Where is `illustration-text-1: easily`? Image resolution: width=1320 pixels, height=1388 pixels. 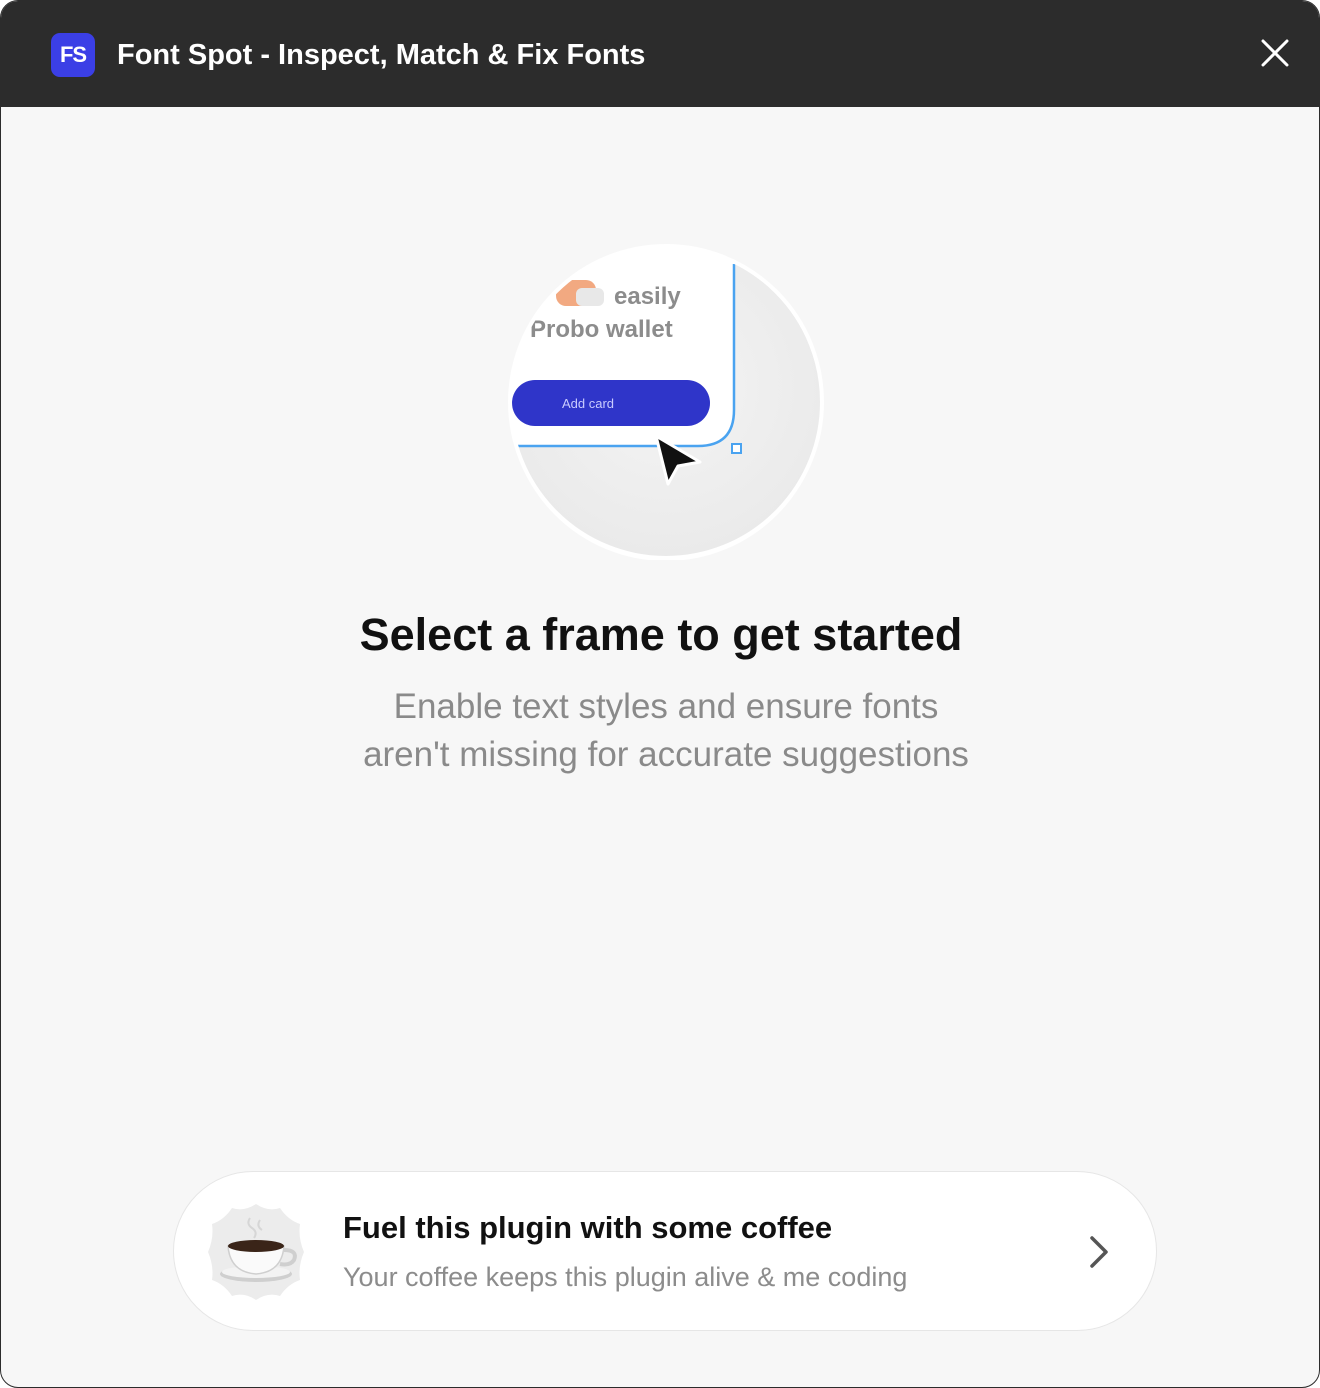
illustration-text-1: easily is located at coordinates (647, 296).